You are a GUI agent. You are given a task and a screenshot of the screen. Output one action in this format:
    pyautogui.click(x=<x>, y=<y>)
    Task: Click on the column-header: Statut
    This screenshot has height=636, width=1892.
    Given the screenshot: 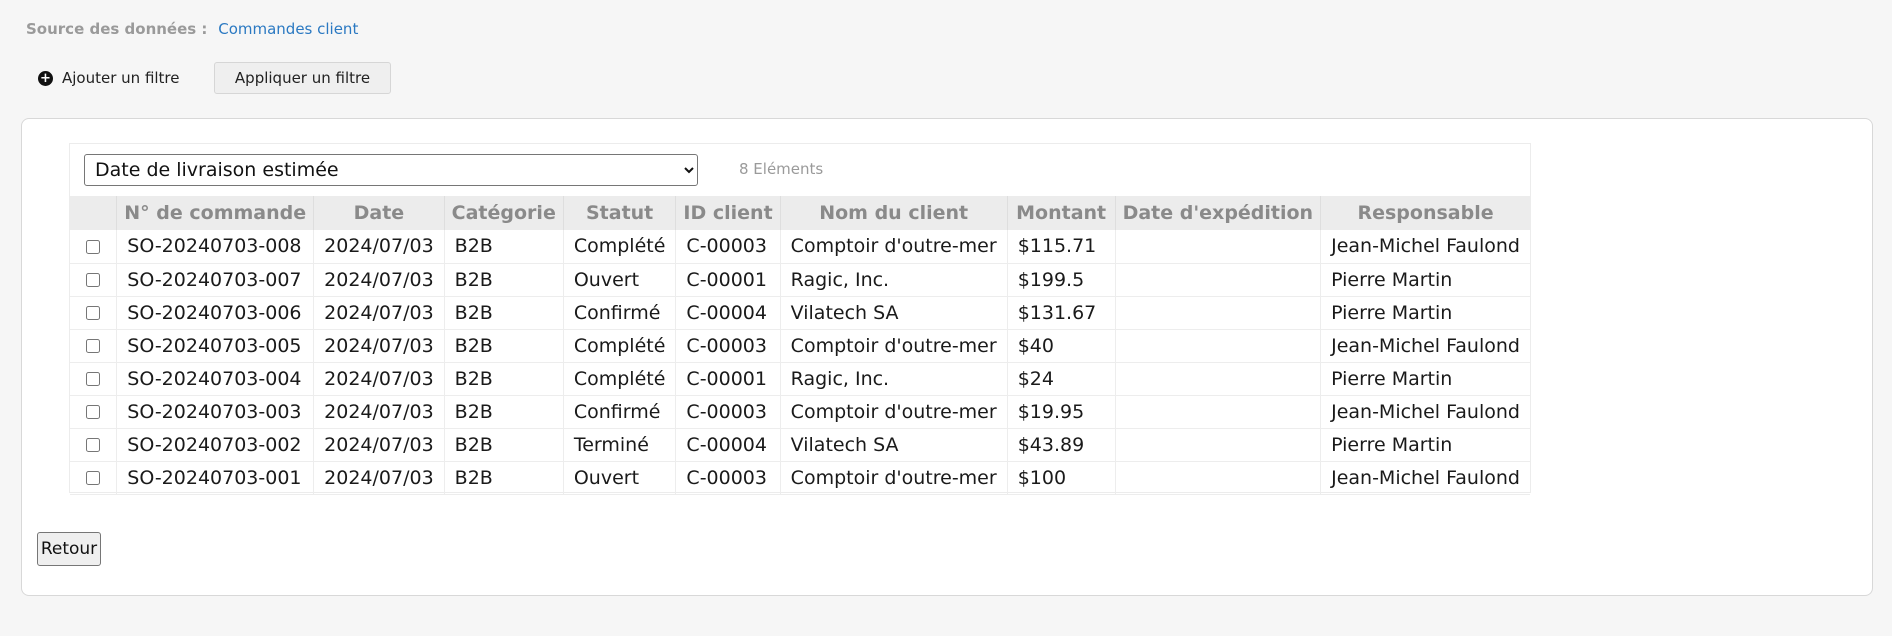 What is the action you would take?
    pyautogui.click(x=620, y=213)
    